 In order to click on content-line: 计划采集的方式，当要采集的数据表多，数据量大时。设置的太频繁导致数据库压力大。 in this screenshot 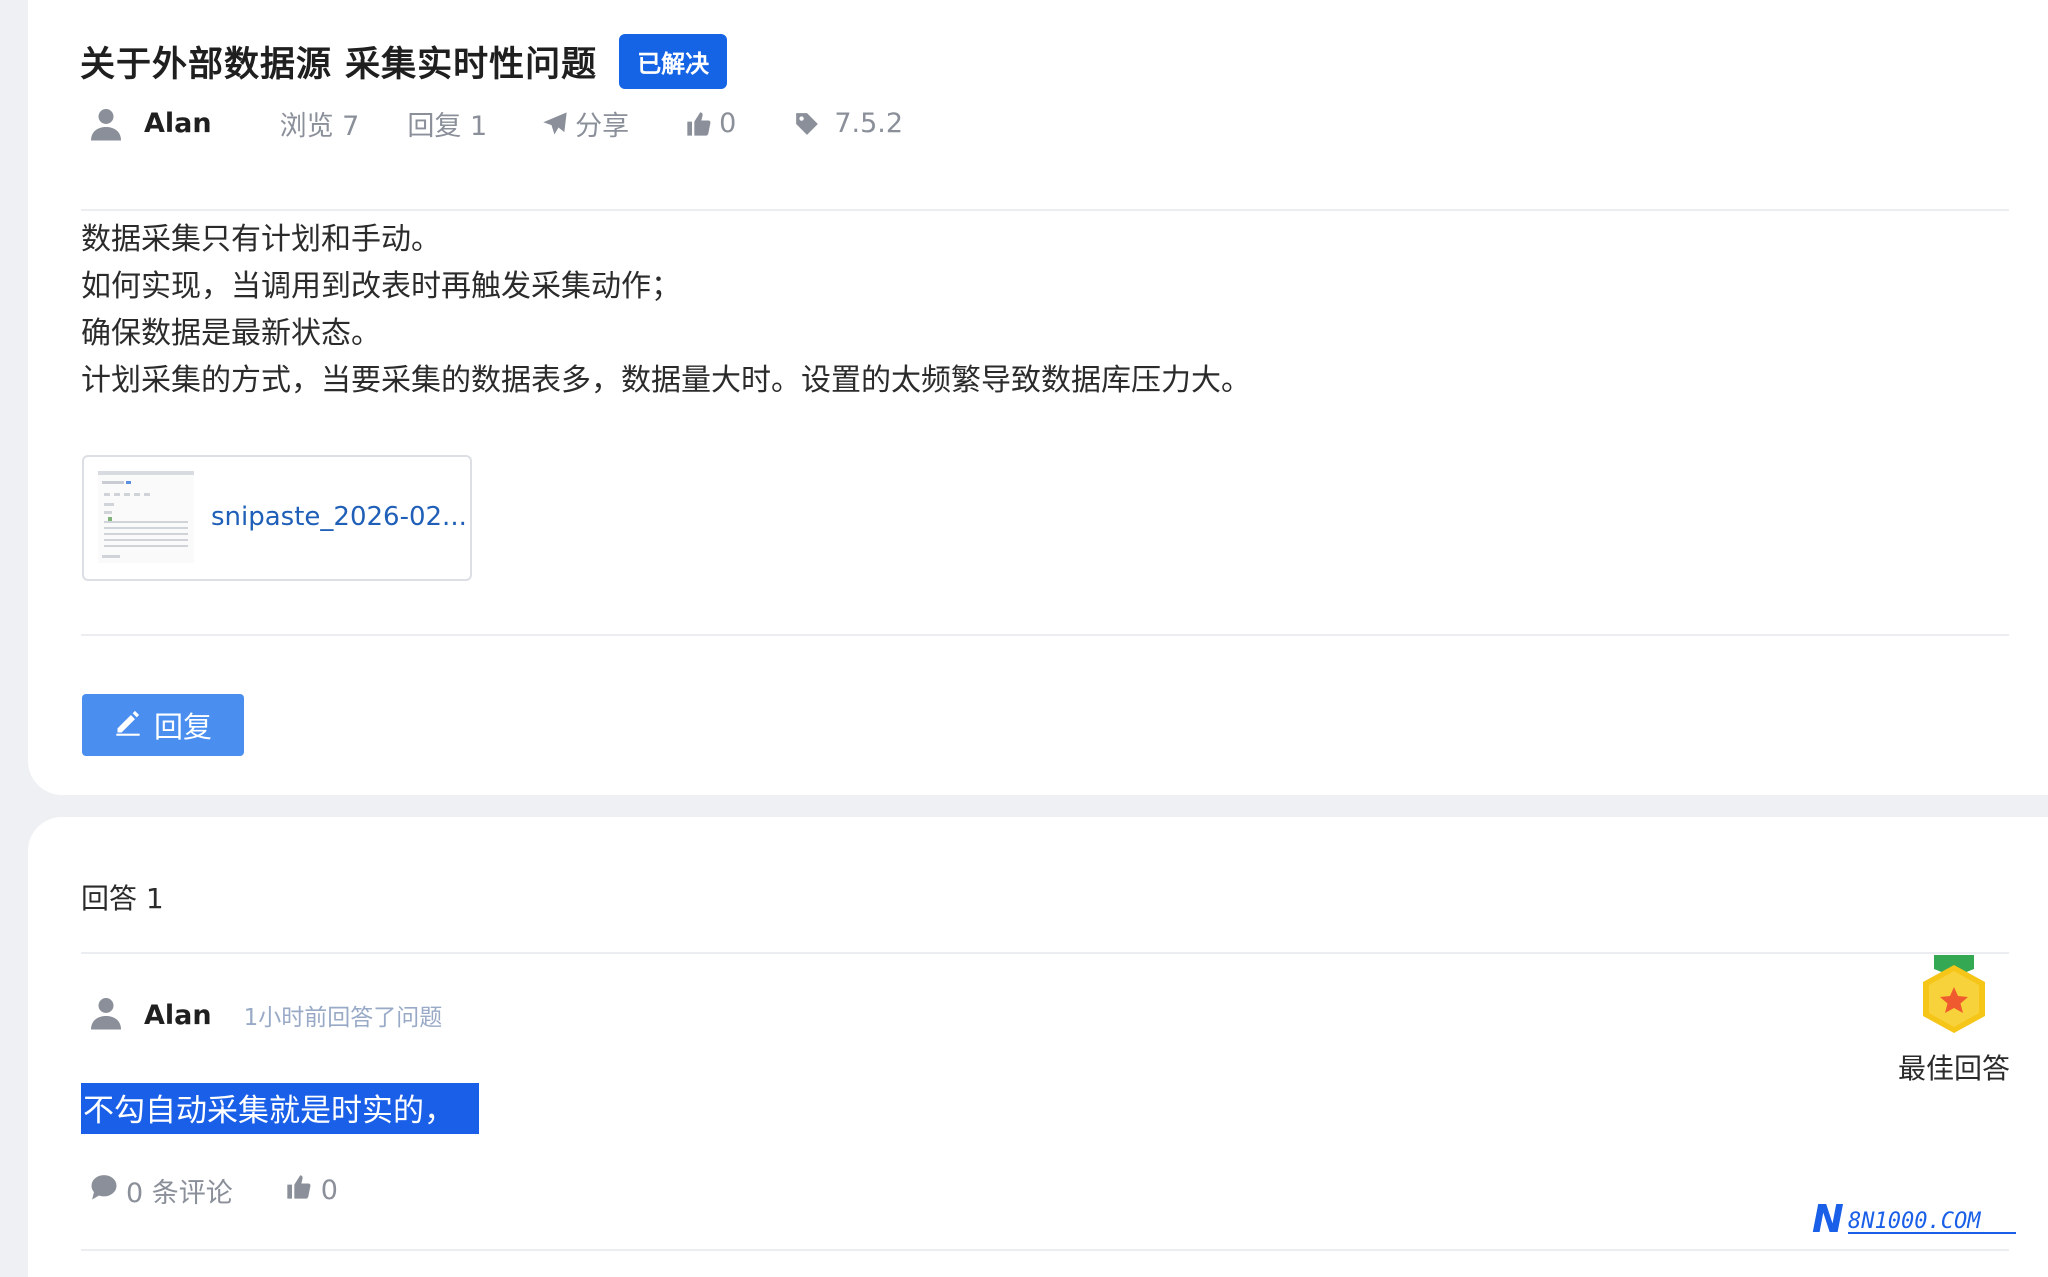, I will do `click(666, 380)`.